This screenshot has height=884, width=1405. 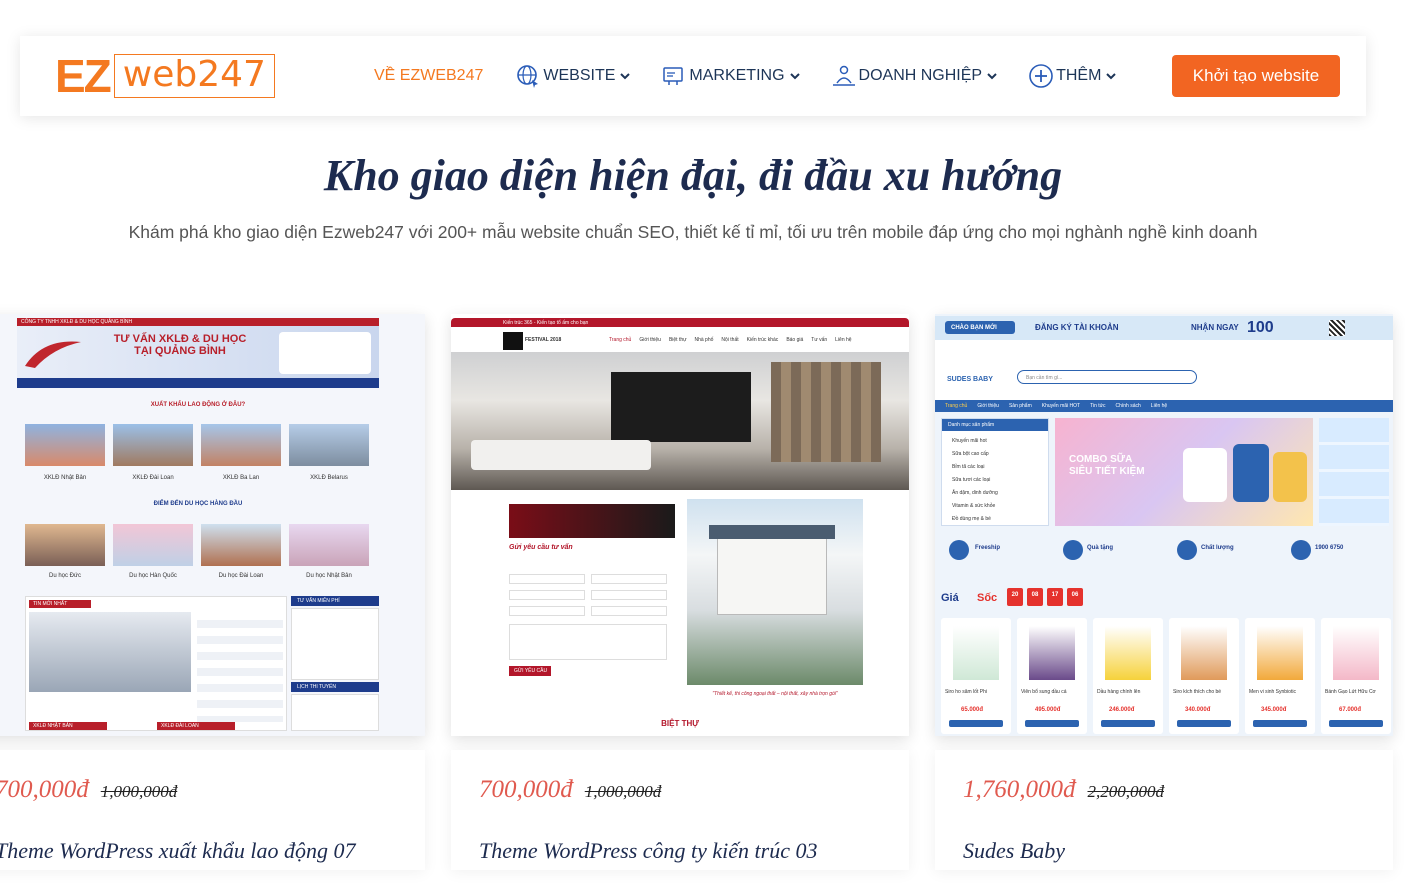 I want to click on thumb-foot-title: XKLĐ ĐÀI LOAN, so click(x=180, y=726).